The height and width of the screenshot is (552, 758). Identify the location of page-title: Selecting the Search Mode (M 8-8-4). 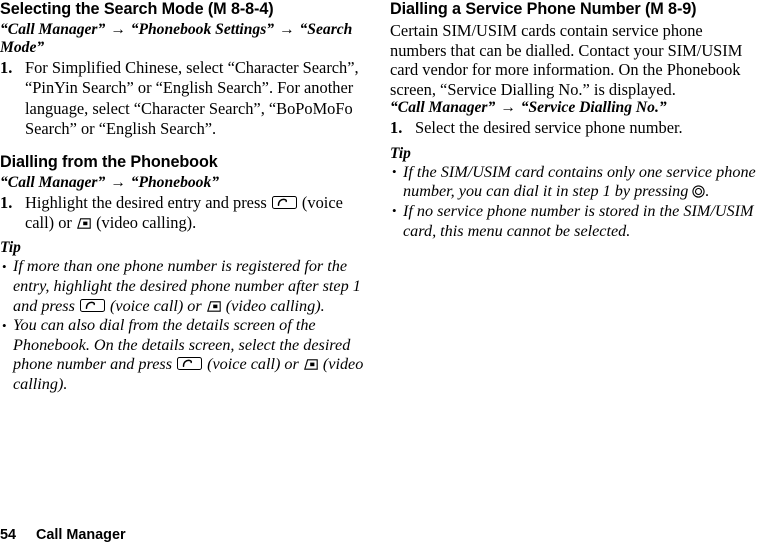
(137, 9).